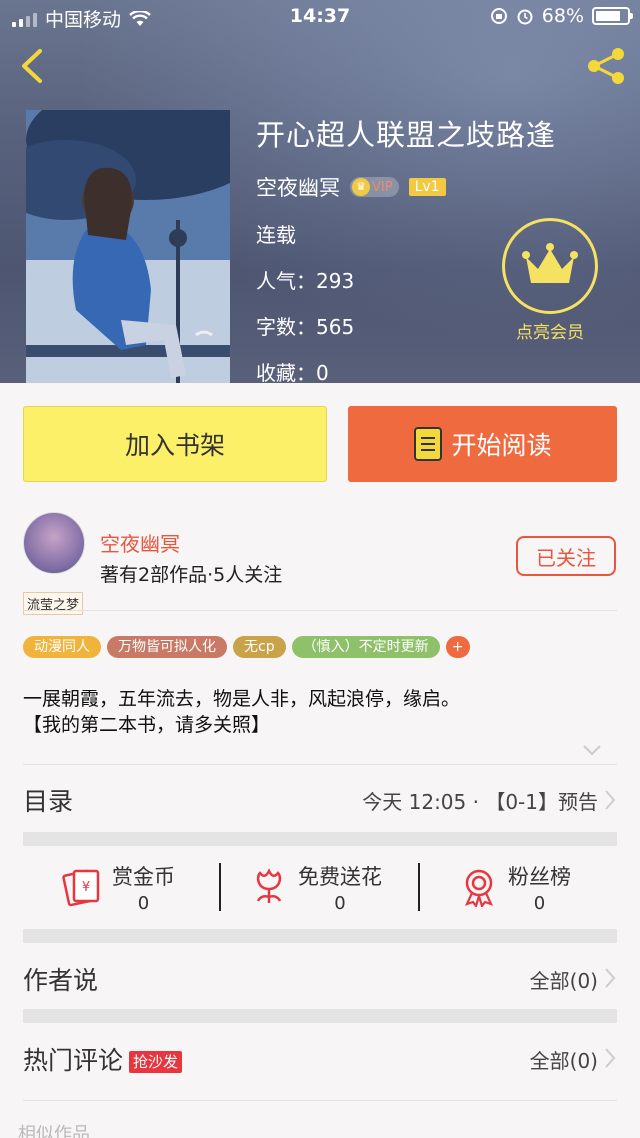 The height and width of the screenshot is (1138, 640). What do you see at coordinates (550, 333) in the screenshot?
I see `membership-label: 点亮会员` at bounding box center [550, 333].